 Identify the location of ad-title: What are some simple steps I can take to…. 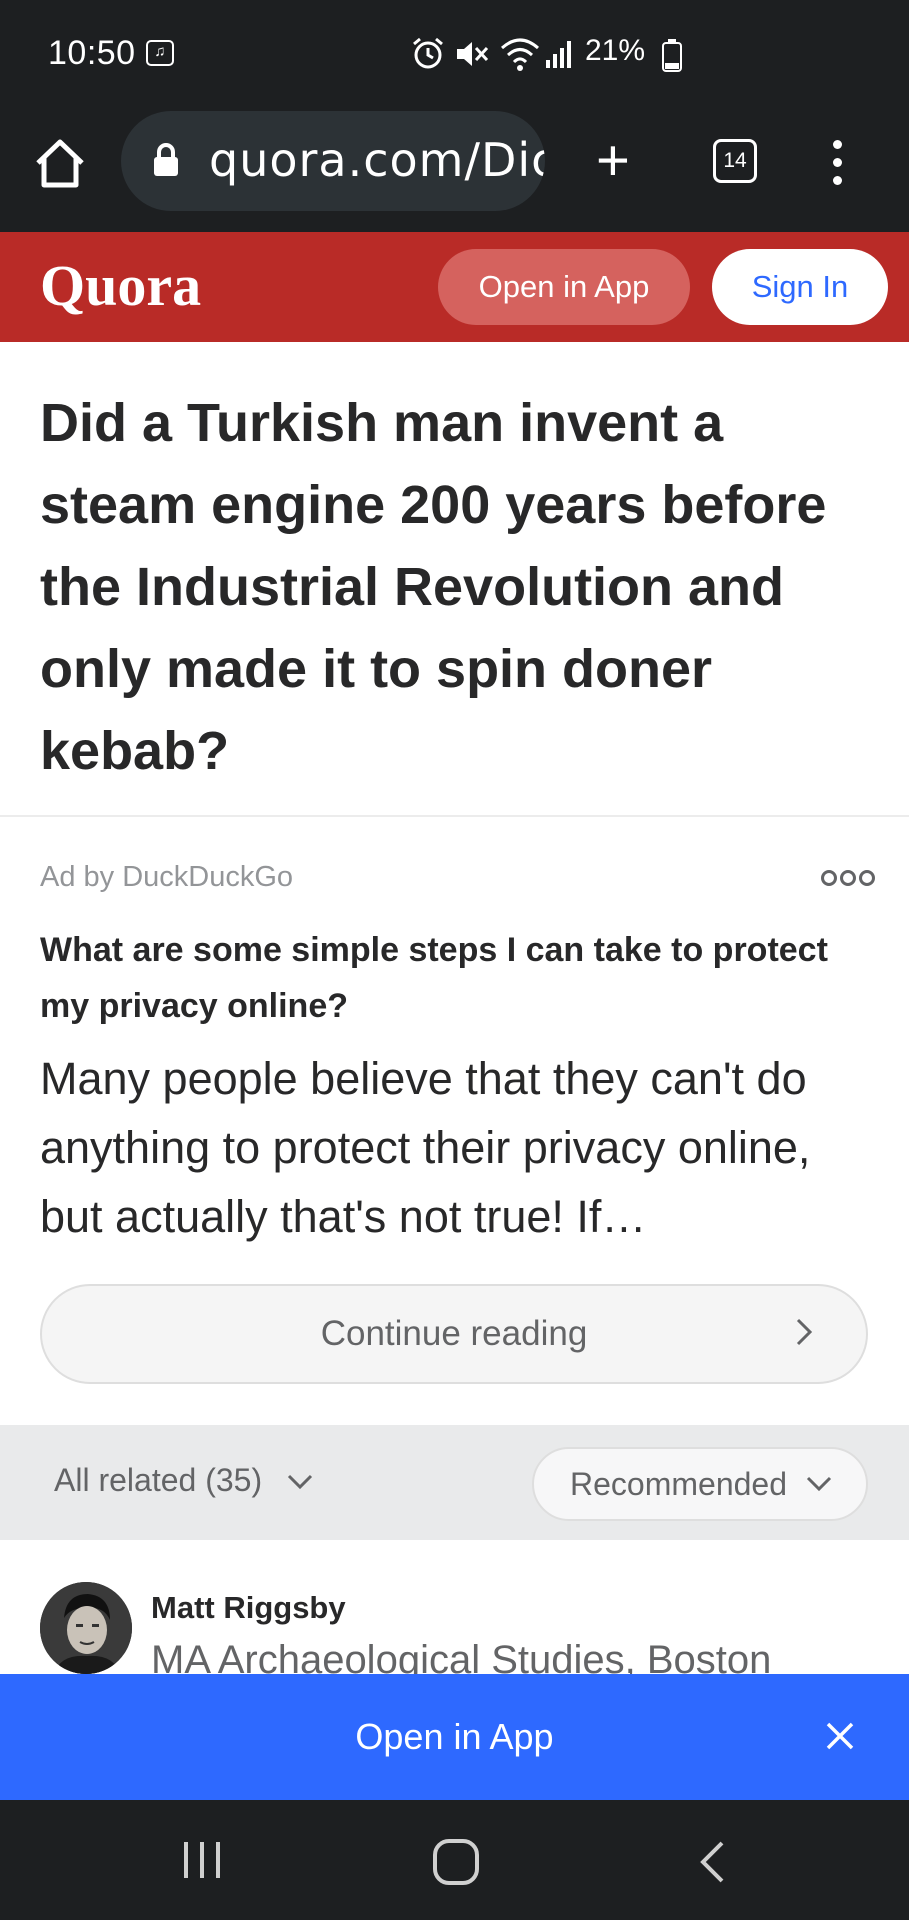
(450, 978).